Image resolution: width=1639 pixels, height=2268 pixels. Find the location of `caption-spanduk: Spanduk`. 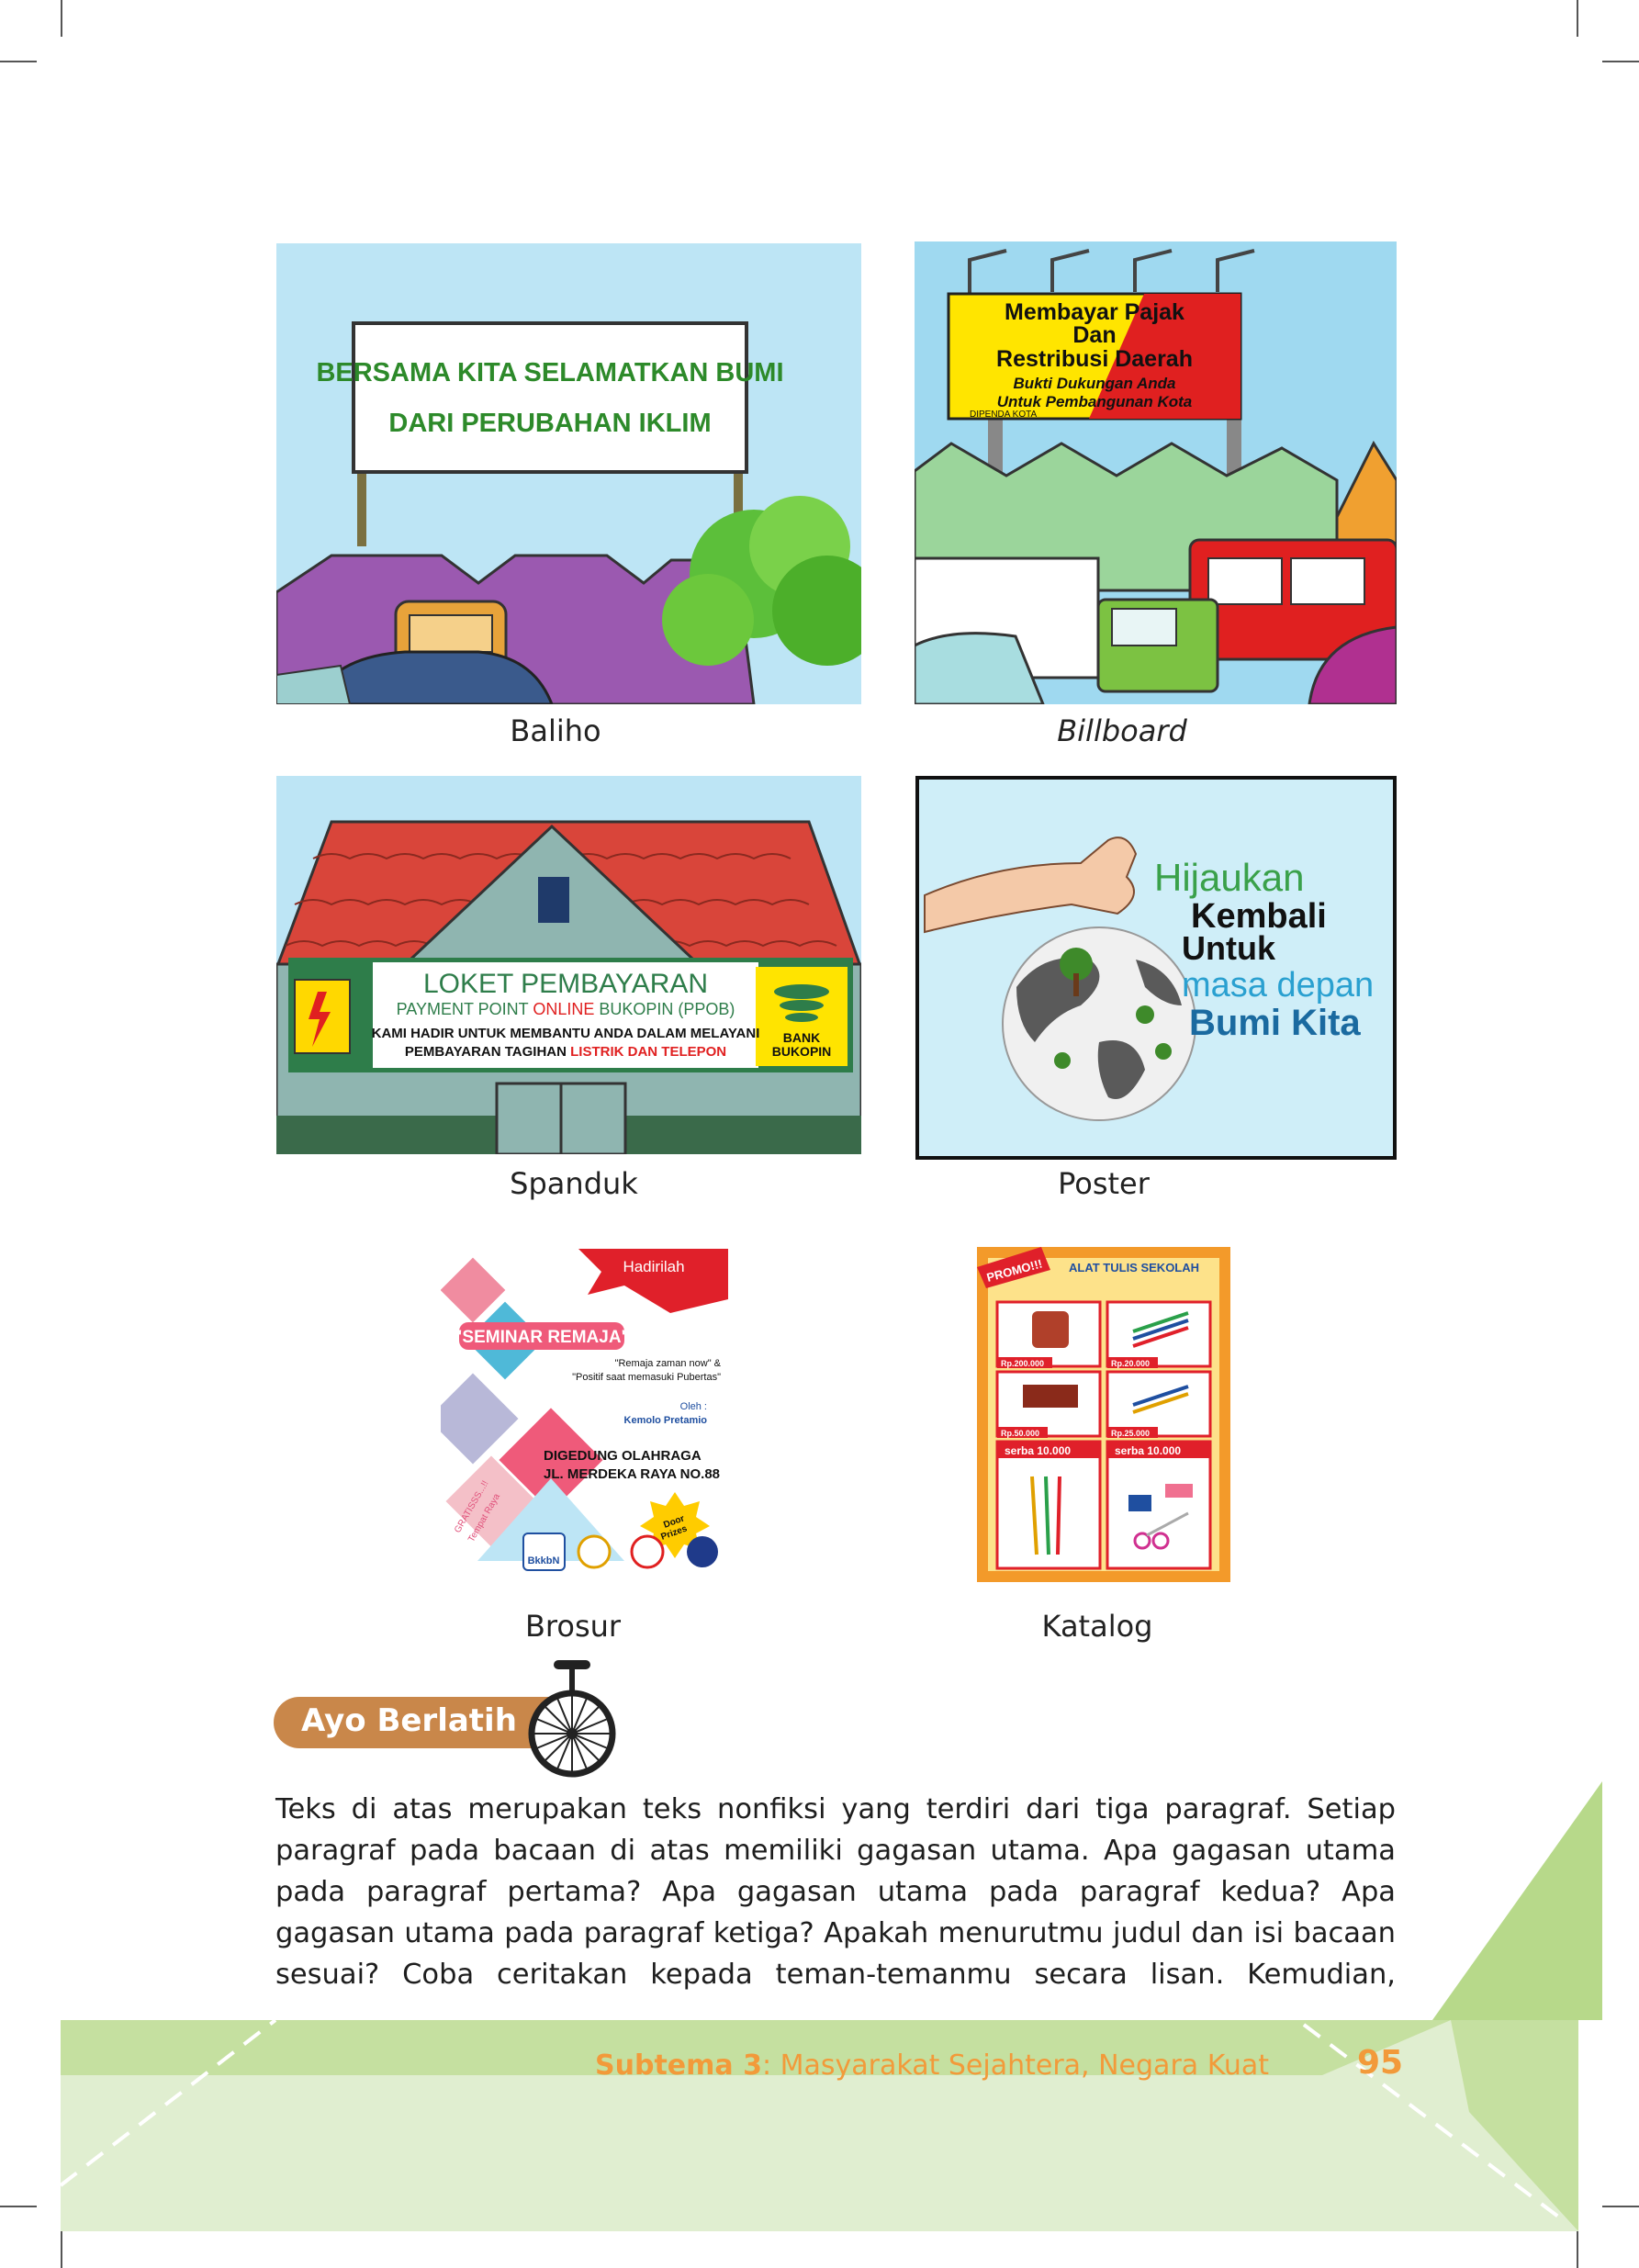

caption-spanduk: Spanduk is located at coordinates (574, 1184).